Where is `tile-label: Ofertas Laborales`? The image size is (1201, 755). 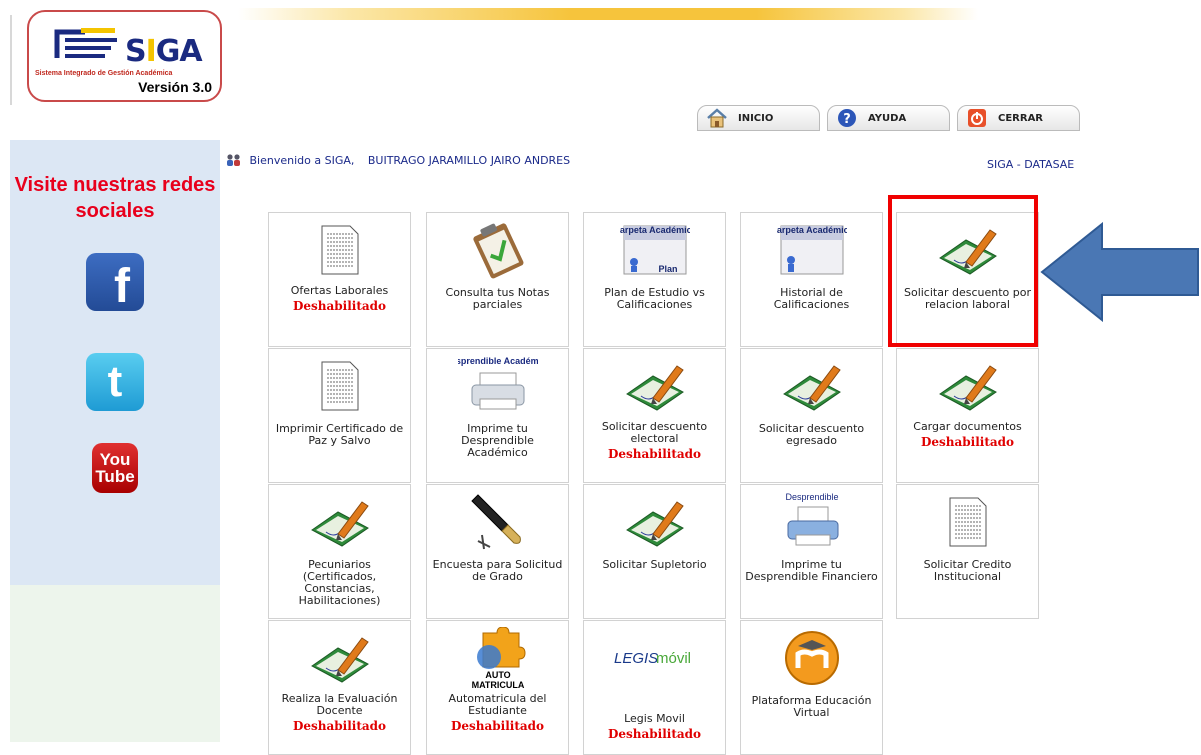
tile-label: Ofertas Laborales is located at coordinates (339, 290).